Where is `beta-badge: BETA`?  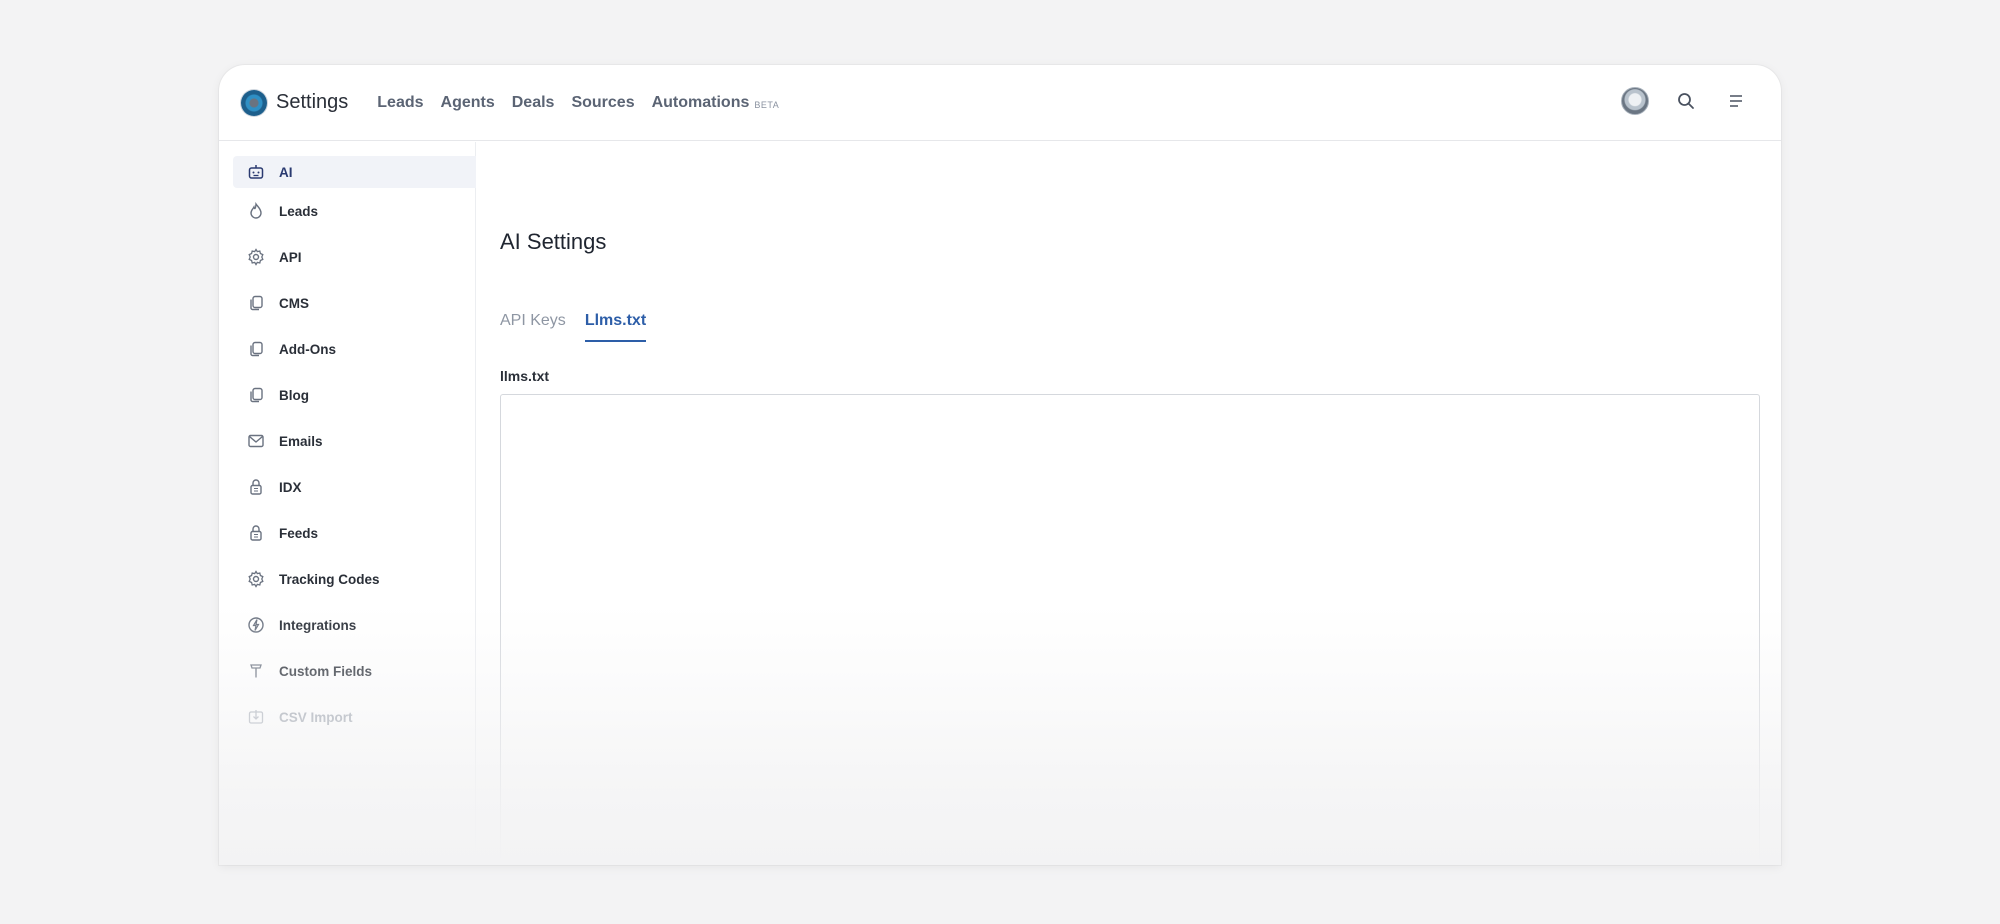 beta-badge: BETA is located at coordinates (767, 104).